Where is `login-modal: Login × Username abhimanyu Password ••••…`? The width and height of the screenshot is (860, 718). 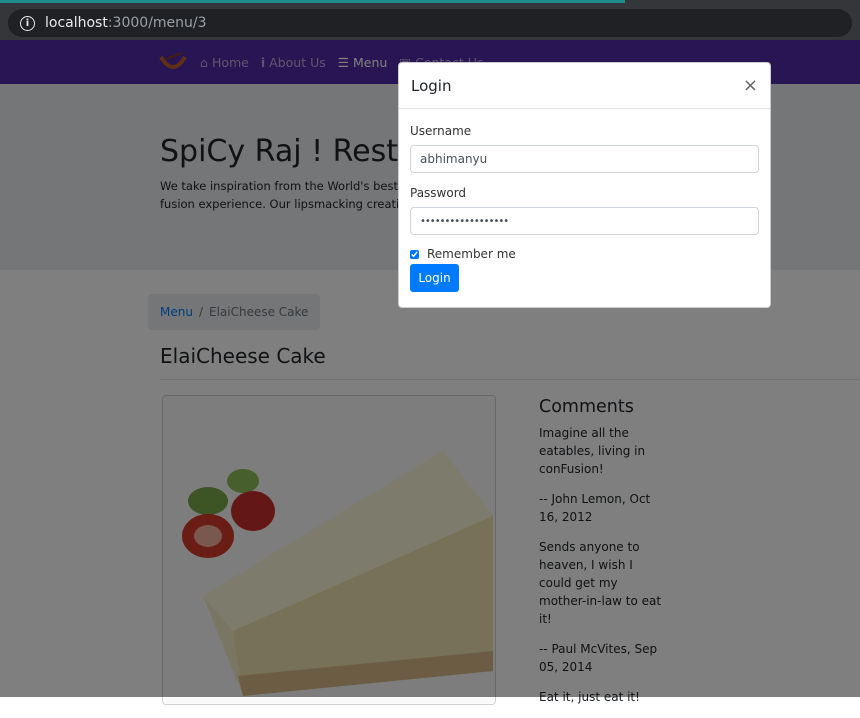 login-modal: Login × Username abhimanyu Password ••••… is located at coordinates (584, 185).